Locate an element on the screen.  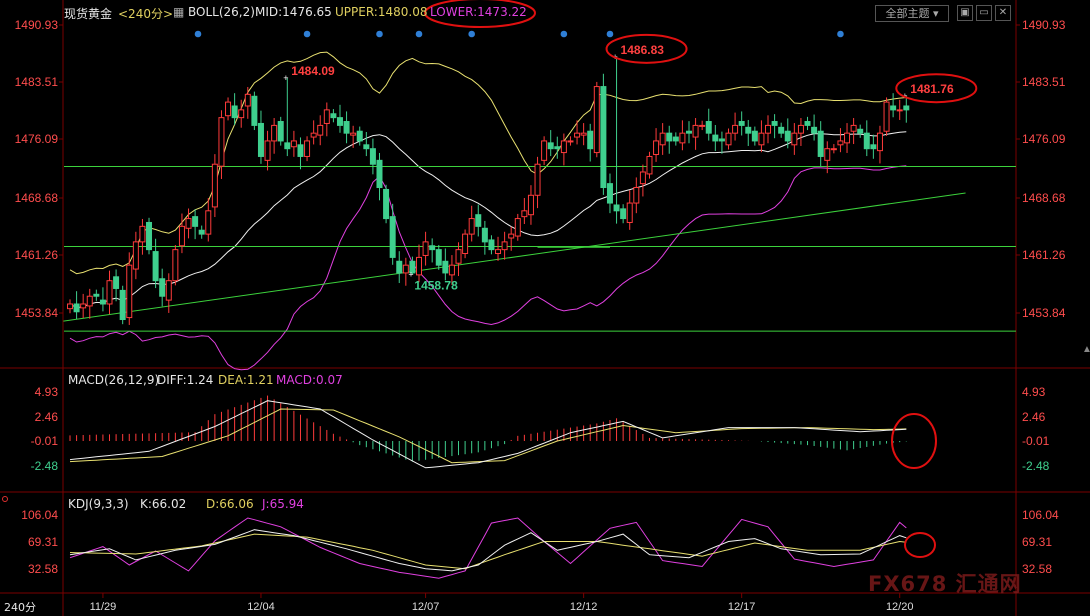
price-tick-label-left: 1483.51 is located at coordinates (37, 82).